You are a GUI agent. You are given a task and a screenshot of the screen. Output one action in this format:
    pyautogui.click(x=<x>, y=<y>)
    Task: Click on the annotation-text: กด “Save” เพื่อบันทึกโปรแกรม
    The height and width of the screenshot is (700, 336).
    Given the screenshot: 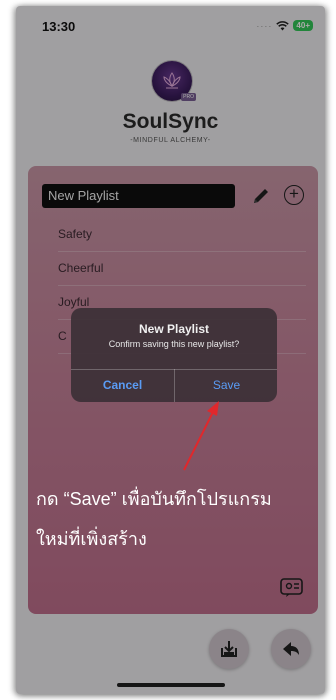 What is the action you would take?
    pyautogui.click(x=154, y=499)
    